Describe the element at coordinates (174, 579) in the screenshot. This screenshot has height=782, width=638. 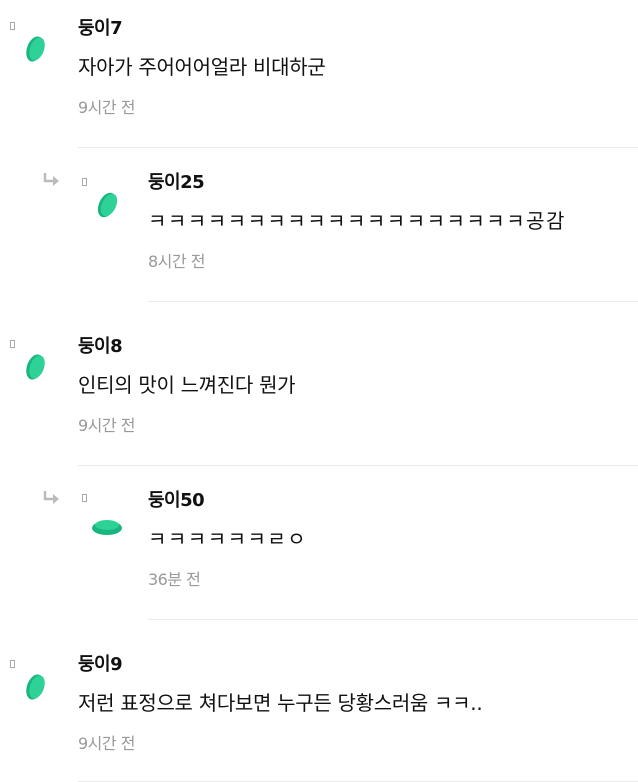
I see `comment-time: 36분 전` at that location.